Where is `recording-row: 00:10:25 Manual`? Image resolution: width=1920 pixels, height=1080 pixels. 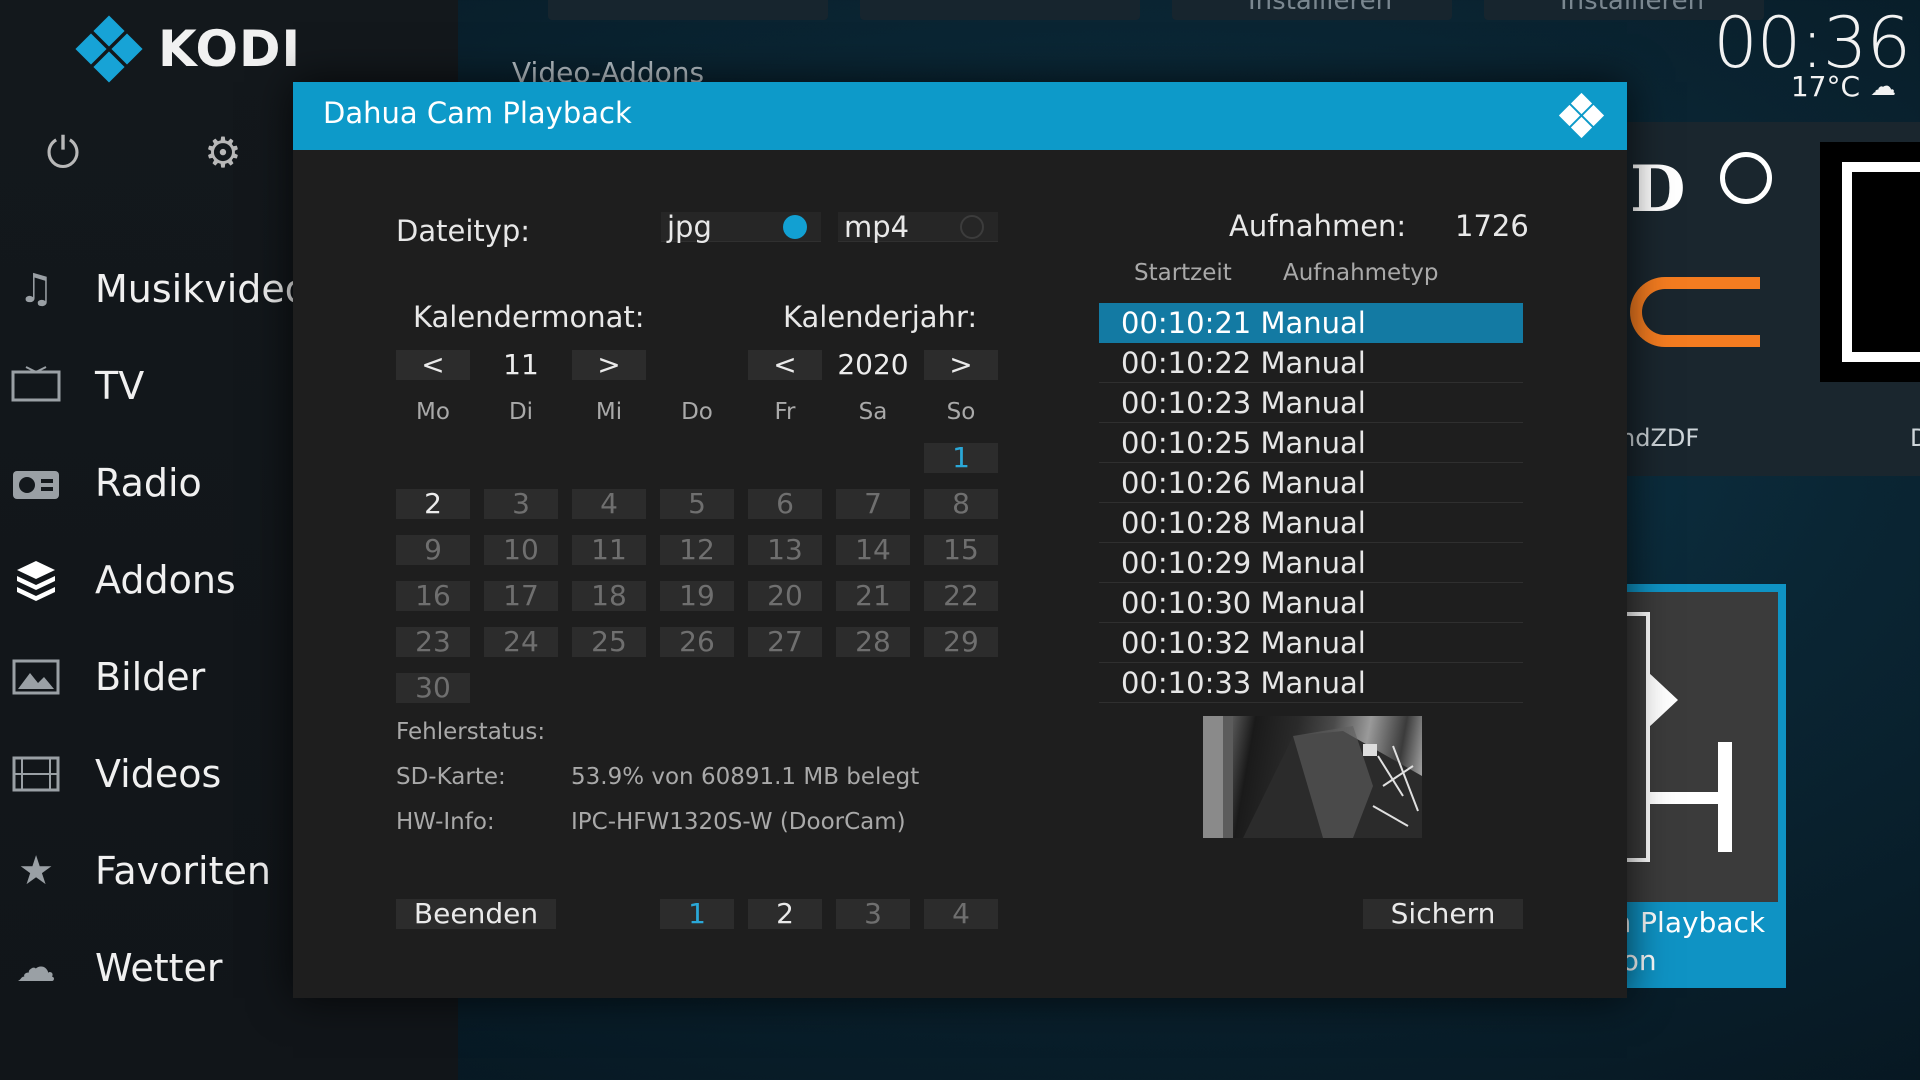 recording-row: 00:10:25 Manual is located at coordinates (1311, 443).